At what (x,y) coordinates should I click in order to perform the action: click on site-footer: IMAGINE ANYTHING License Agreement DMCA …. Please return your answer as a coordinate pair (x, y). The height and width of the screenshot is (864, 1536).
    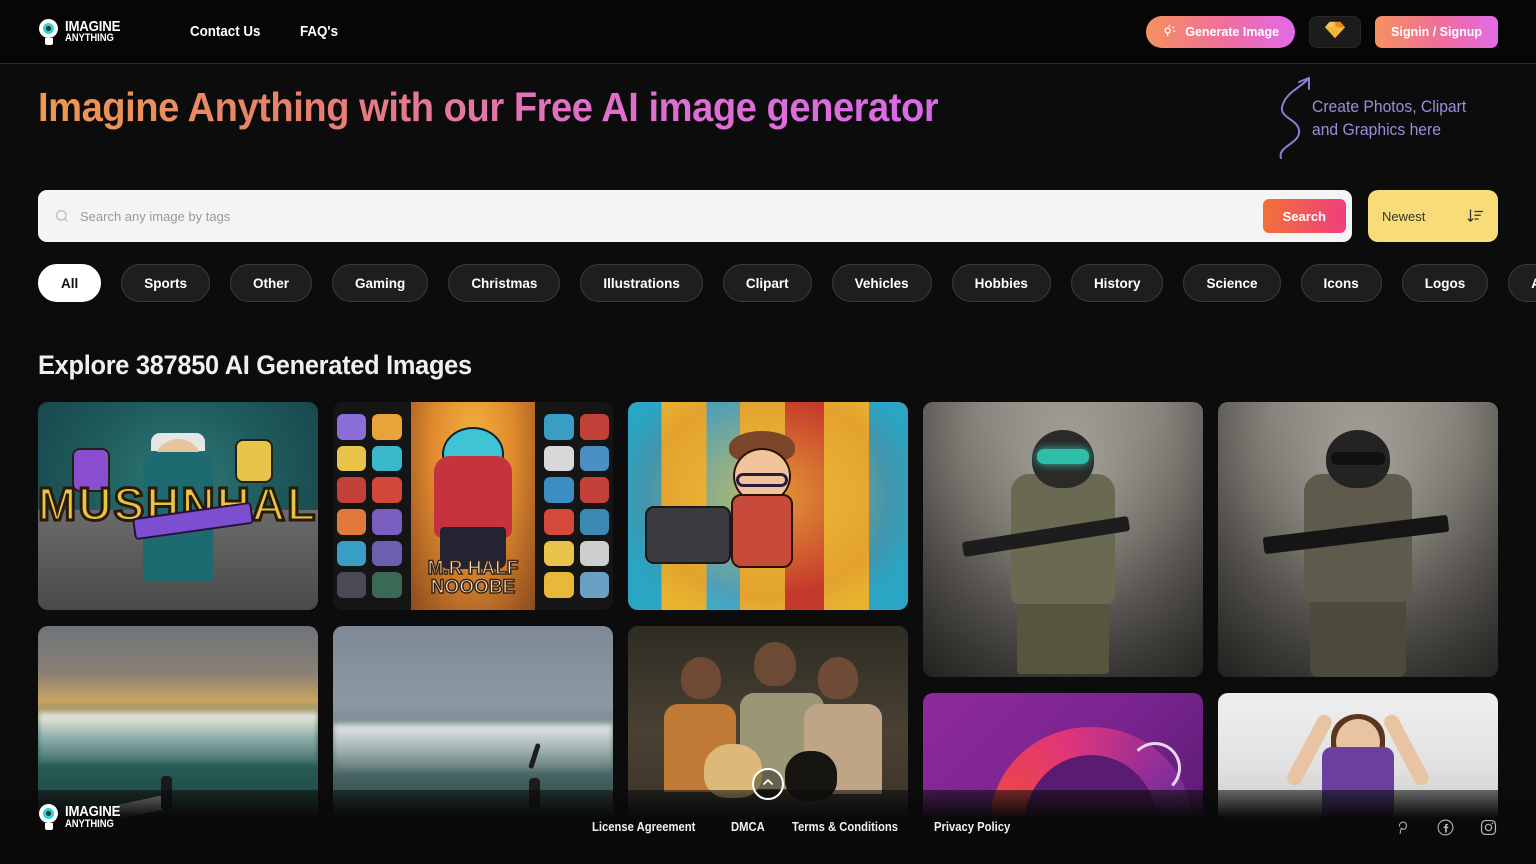
    Looking at the image, I should click on (768, 827).